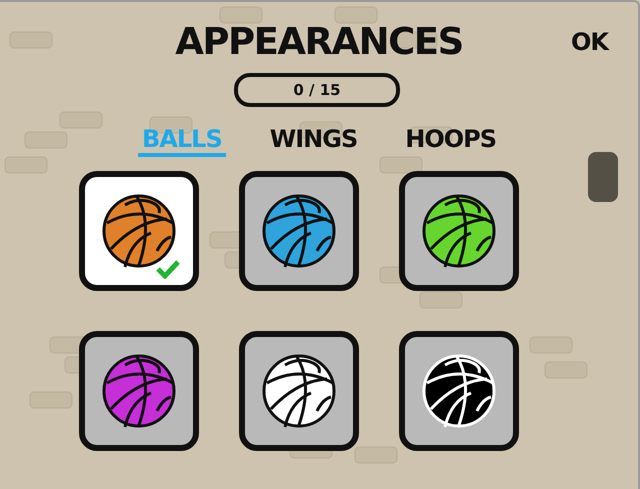 The width and height of the screenshot is (640, 489). Describe the element at coordinates (314, 141) in the screenshot. I see `tab: WINGS` at that location.